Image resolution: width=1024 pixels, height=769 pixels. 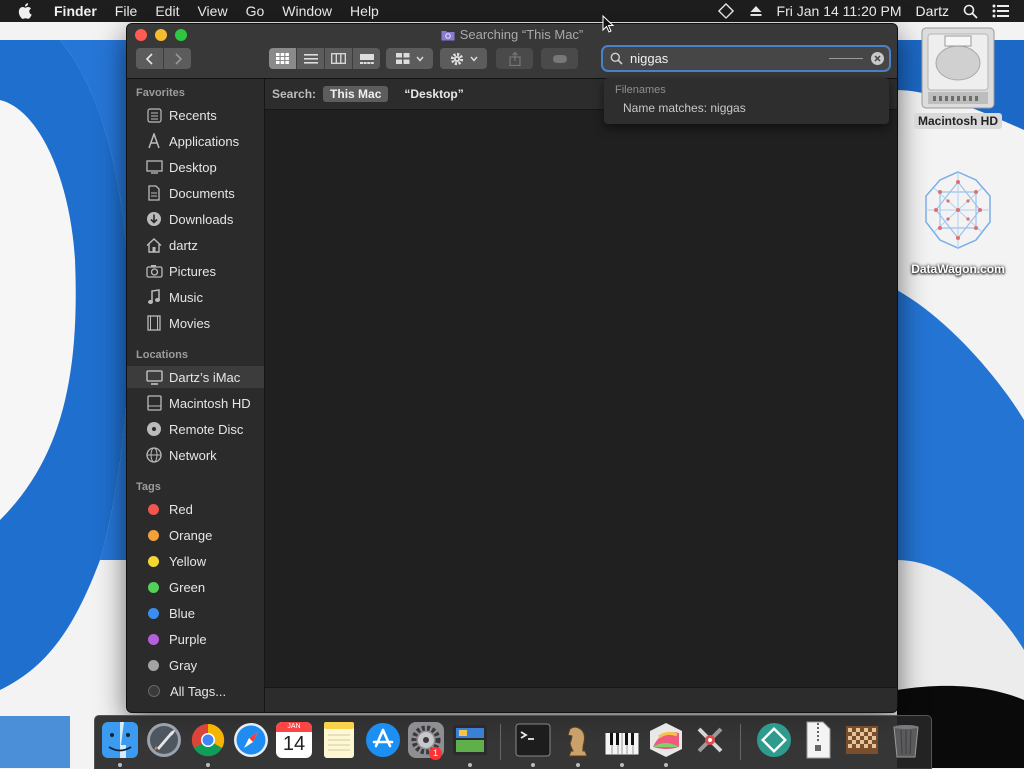 I want to click on disc-icon, so click(x=154, y=429).